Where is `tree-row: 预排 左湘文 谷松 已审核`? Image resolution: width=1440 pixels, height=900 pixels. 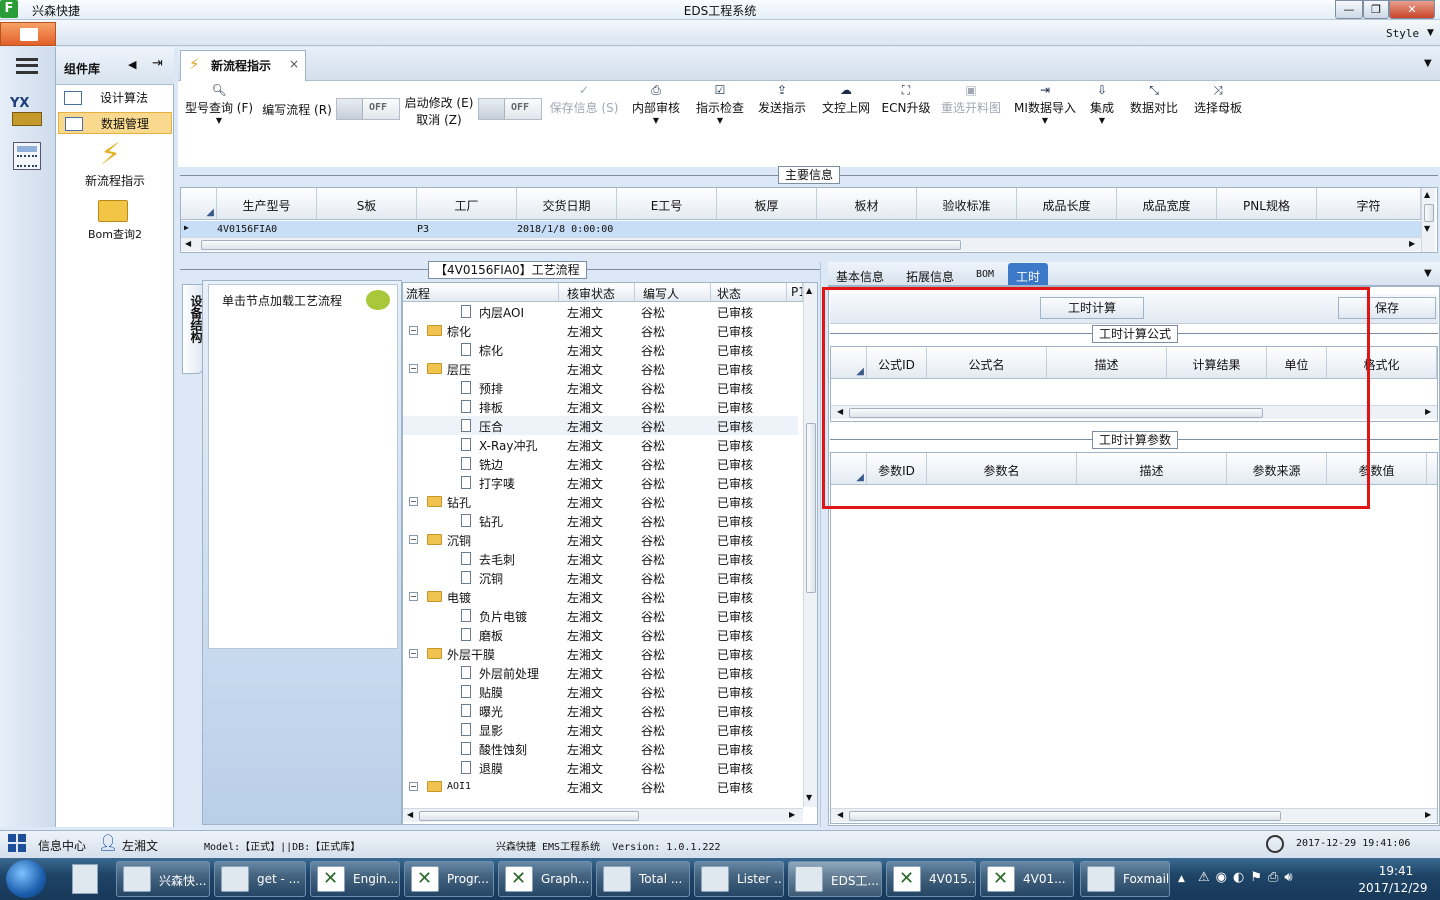 tree-row: 预排 左湘文 谷松 已审核 is located at coordinates (600, 387).